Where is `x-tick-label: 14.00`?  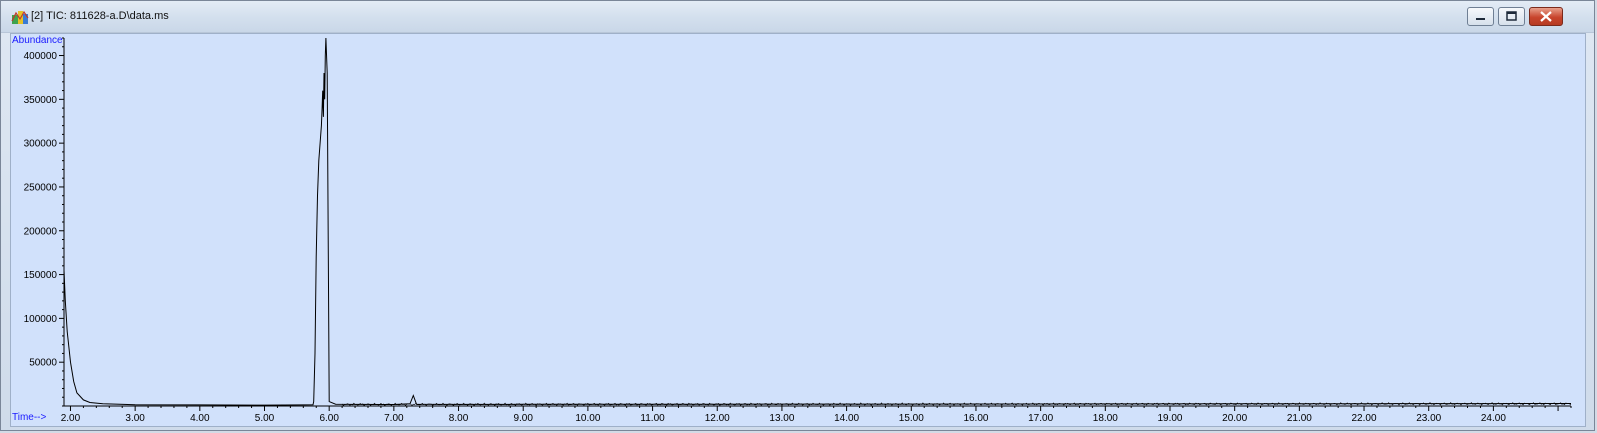
x-tick-label: 14.00 is located at coordinates (846, 418).